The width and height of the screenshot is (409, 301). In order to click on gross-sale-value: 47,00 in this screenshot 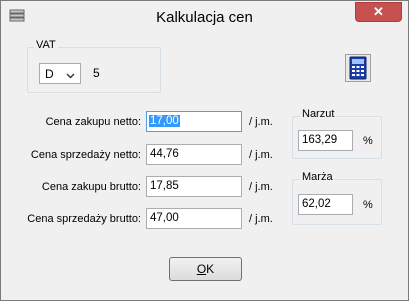, I will do `click(164, 218)`.